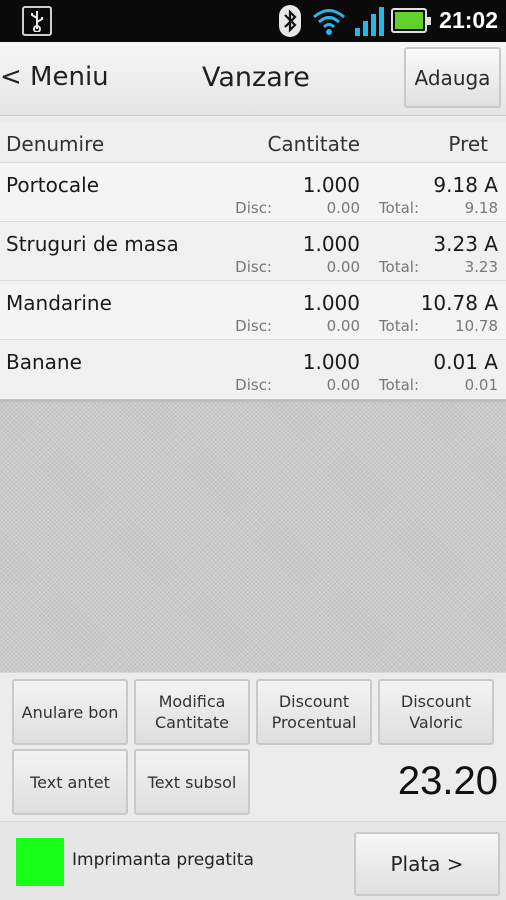 The image size is (506, 900). What do you see at coordinates (313, 144) in the screenshot?
I see `column-header-quantity: Cantitate` at bounding box center [313, 144].